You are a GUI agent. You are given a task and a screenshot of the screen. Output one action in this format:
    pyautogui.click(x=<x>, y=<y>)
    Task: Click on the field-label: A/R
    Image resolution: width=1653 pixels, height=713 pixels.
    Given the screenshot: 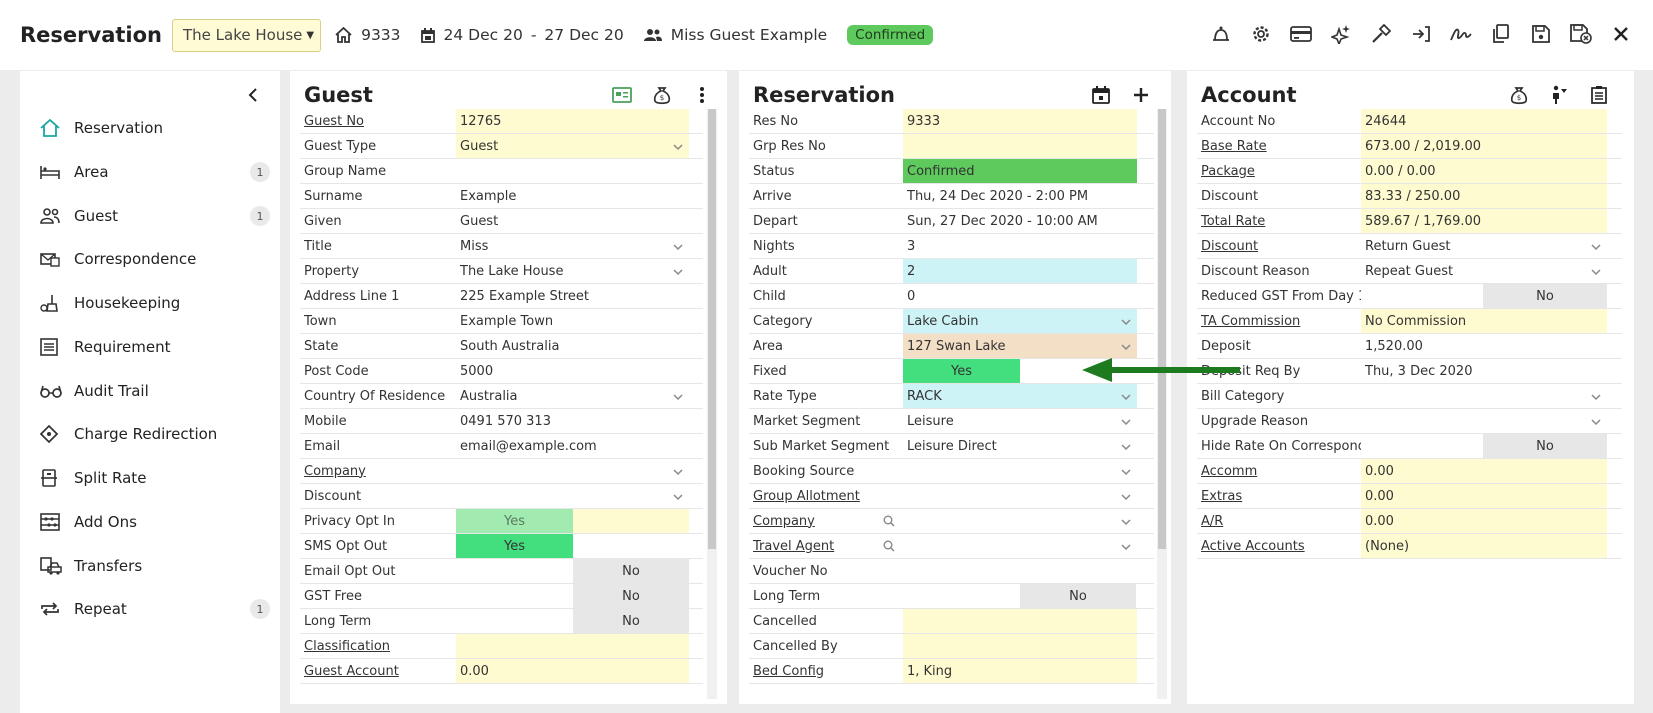 What is the action you would take?
    pyautogui.click(x=1279, y=521)
    